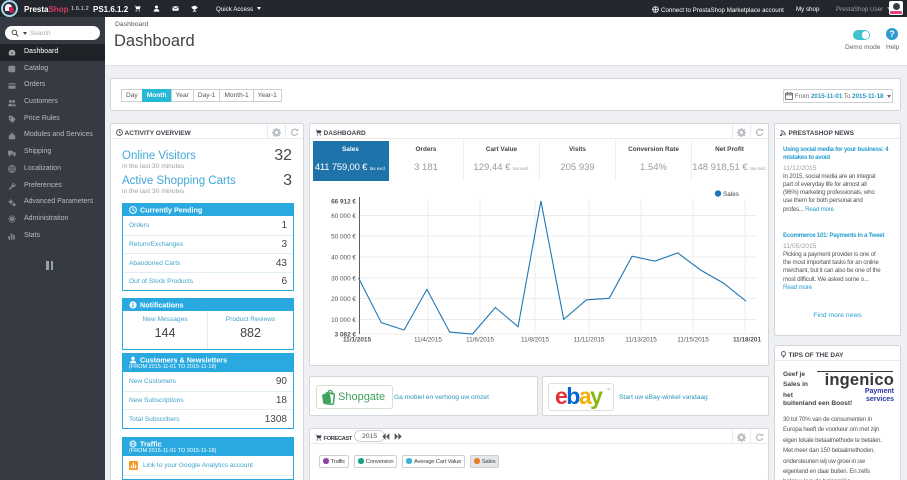 The width and height of the screenshot is (907, 480). What do you see at coordinates (731, 194) in the screenshot?
I see `svg-text: Sales` at bounding box center [731, 194].